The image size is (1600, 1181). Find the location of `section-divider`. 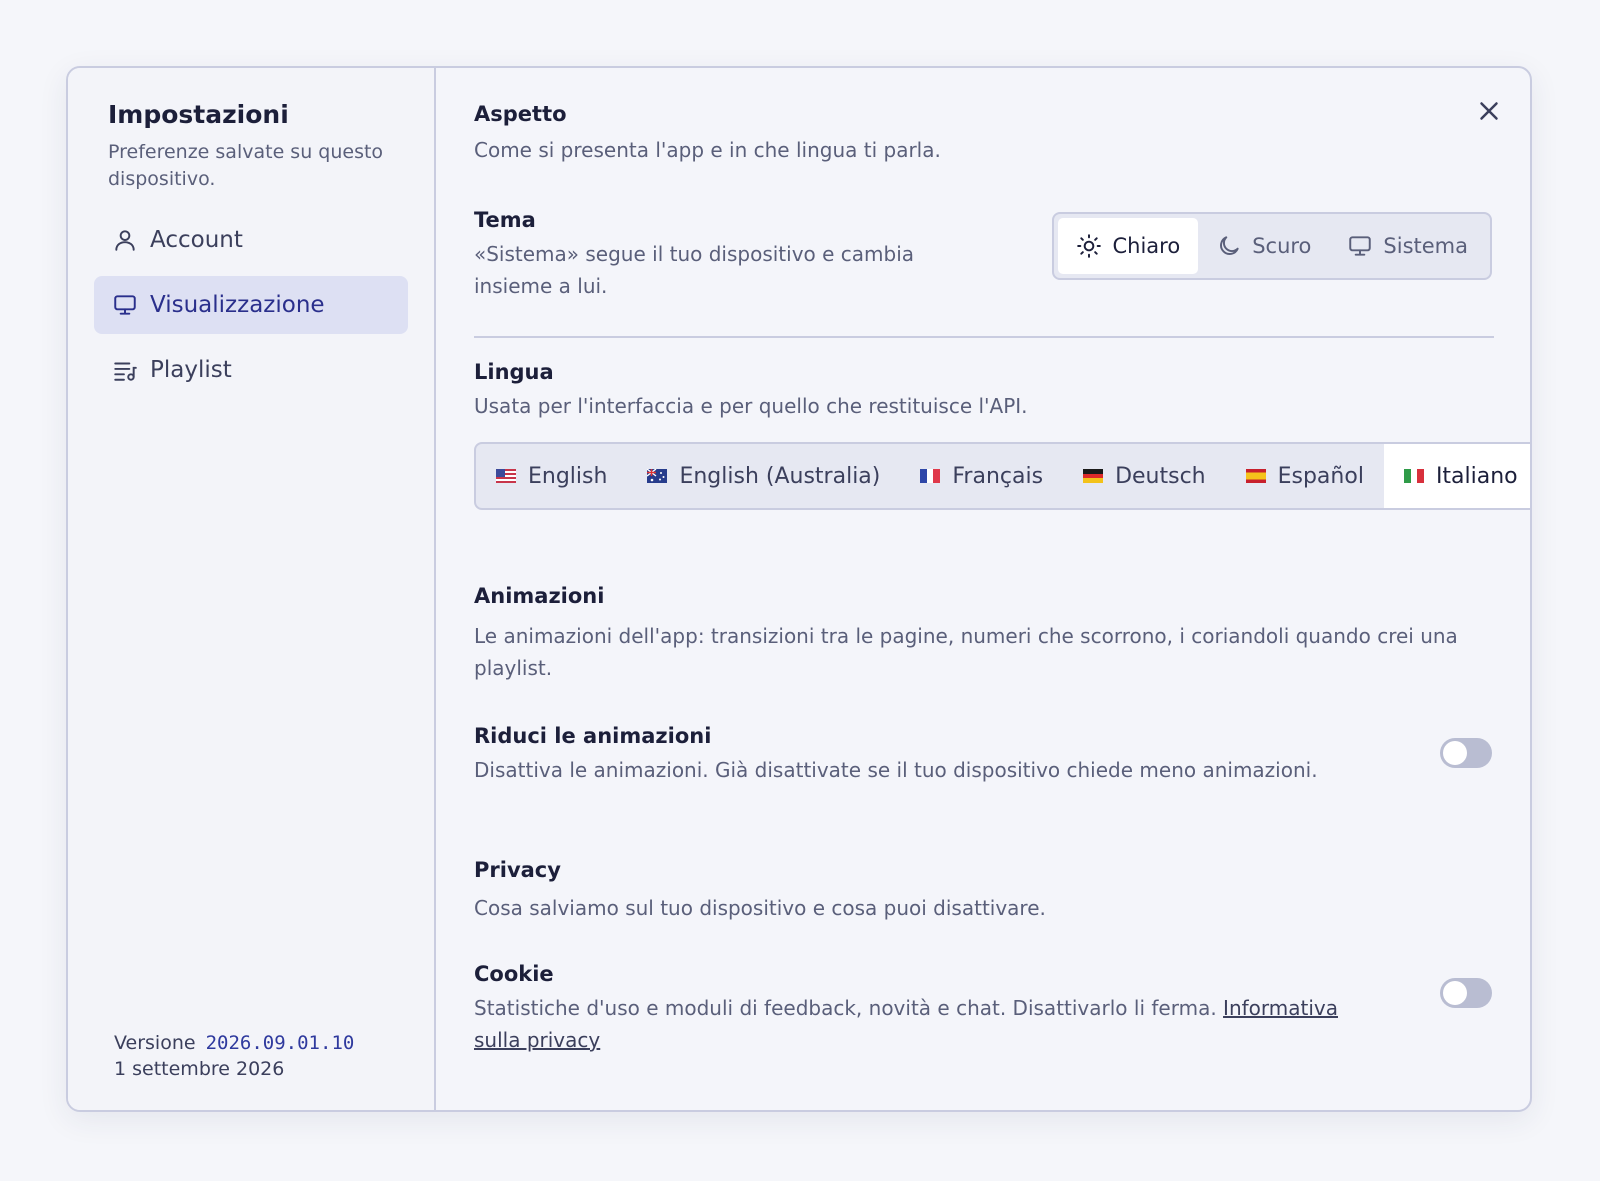

section-divider is located at coordinates (984, 337).